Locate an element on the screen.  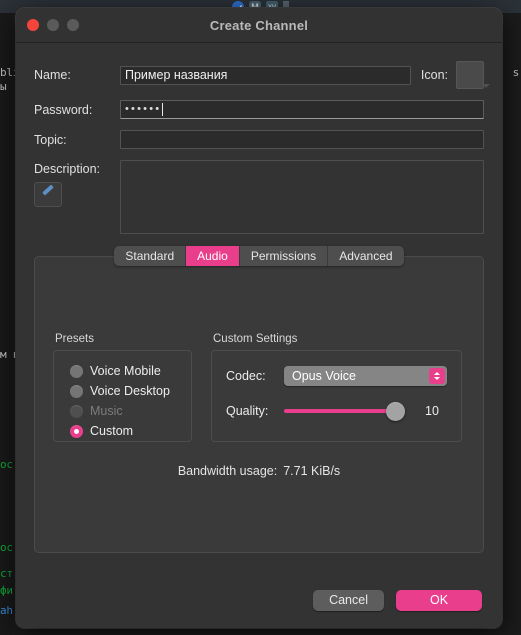
bg-text-fragment: фи is located at coordinates (6, 590).